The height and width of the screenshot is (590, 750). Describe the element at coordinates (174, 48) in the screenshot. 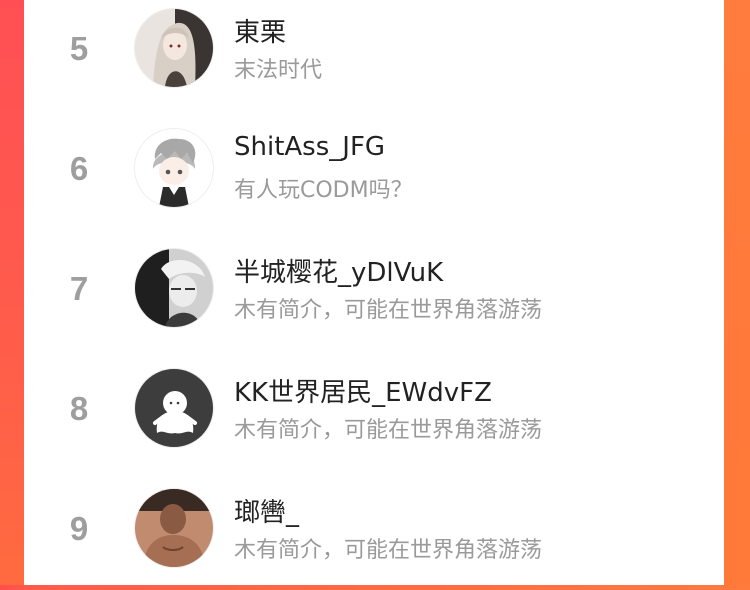

I see `anime-girl-avatar` at that location.